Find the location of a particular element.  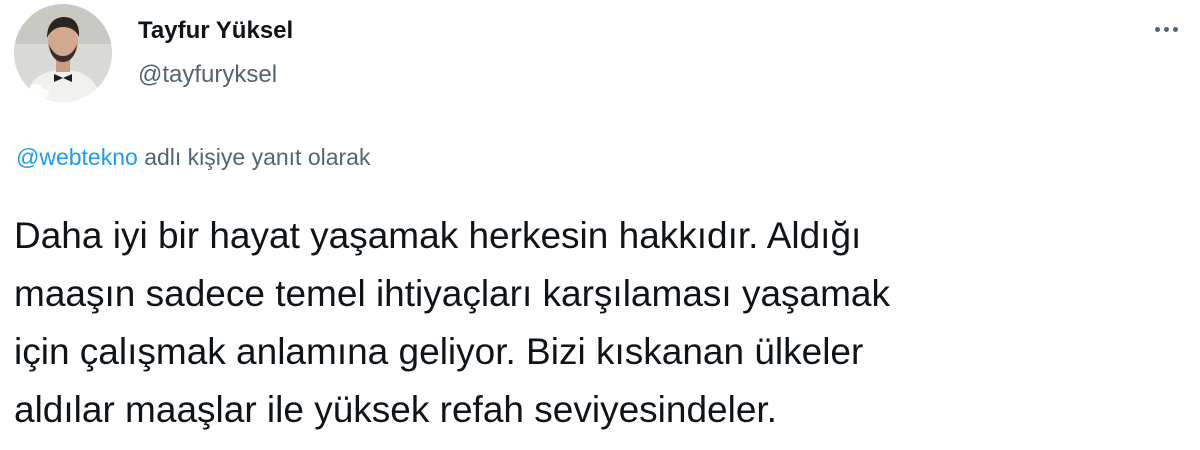

reply-context: @webtekno adlı kişiye yanıt olarak is located at coordinates (193, 157).